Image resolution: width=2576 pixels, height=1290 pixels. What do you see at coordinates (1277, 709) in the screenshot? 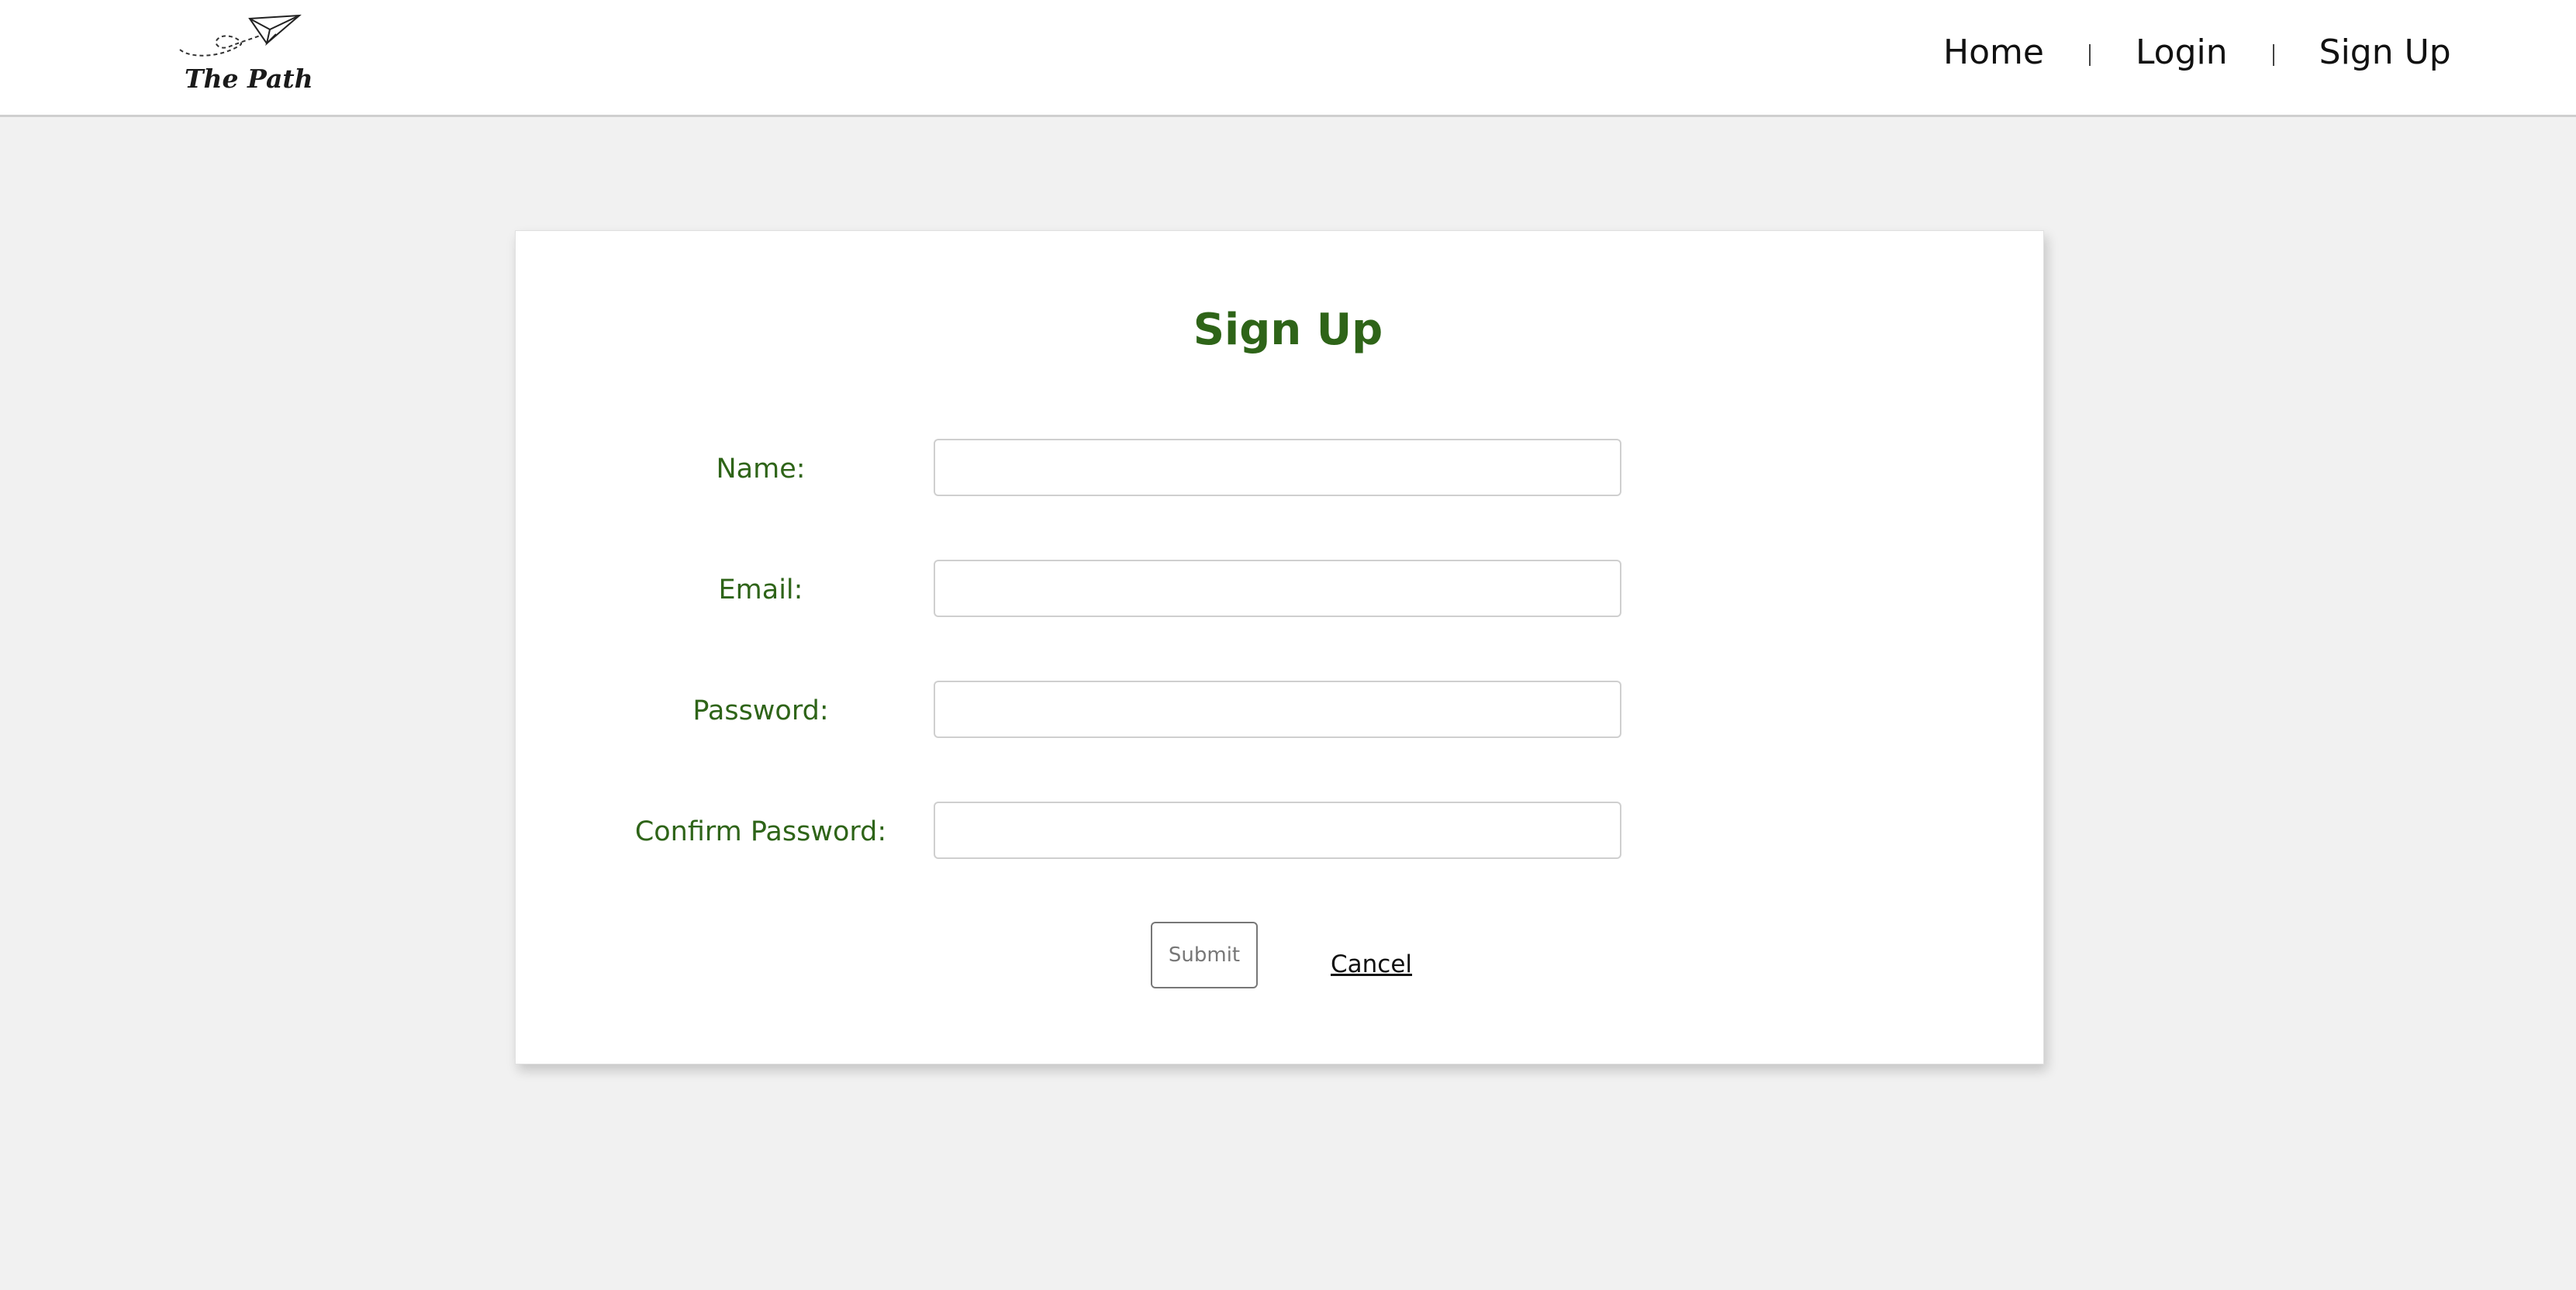
I see `password-field` at bounding box center [1277, 709].